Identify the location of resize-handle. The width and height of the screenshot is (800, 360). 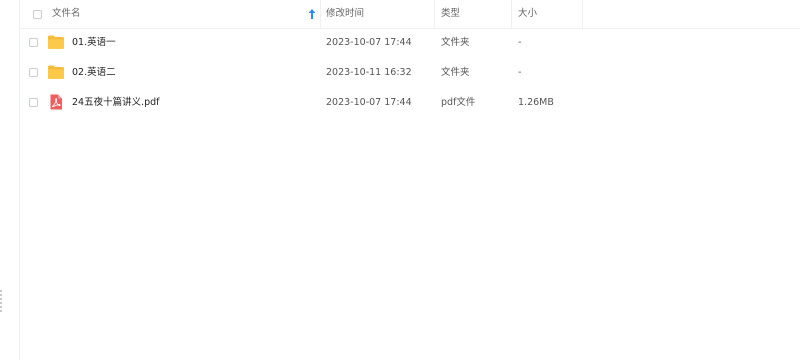
(1, 301).